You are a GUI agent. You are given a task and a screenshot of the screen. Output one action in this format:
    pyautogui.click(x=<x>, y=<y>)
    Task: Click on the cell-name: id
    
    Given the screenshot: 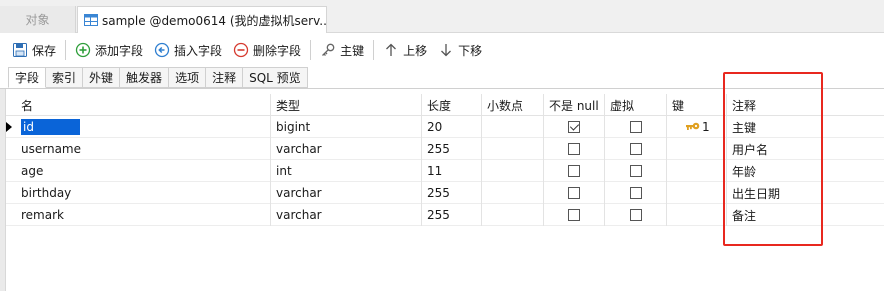 What is the action you would take?
    pyautogui.click(x=143, y=127)
    